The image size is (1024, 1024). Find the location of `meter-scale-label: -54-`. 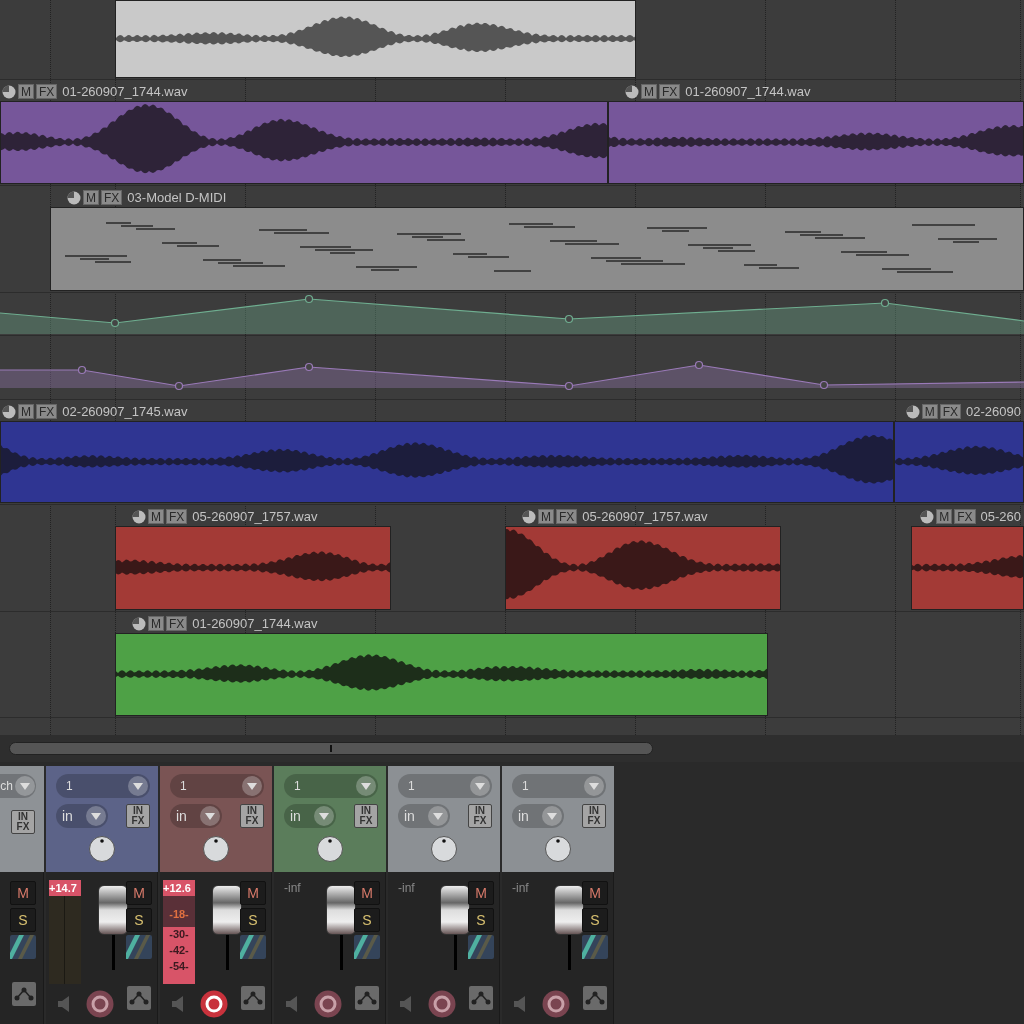

meter-scale-label: -54- is located at coordinates (179, 966).